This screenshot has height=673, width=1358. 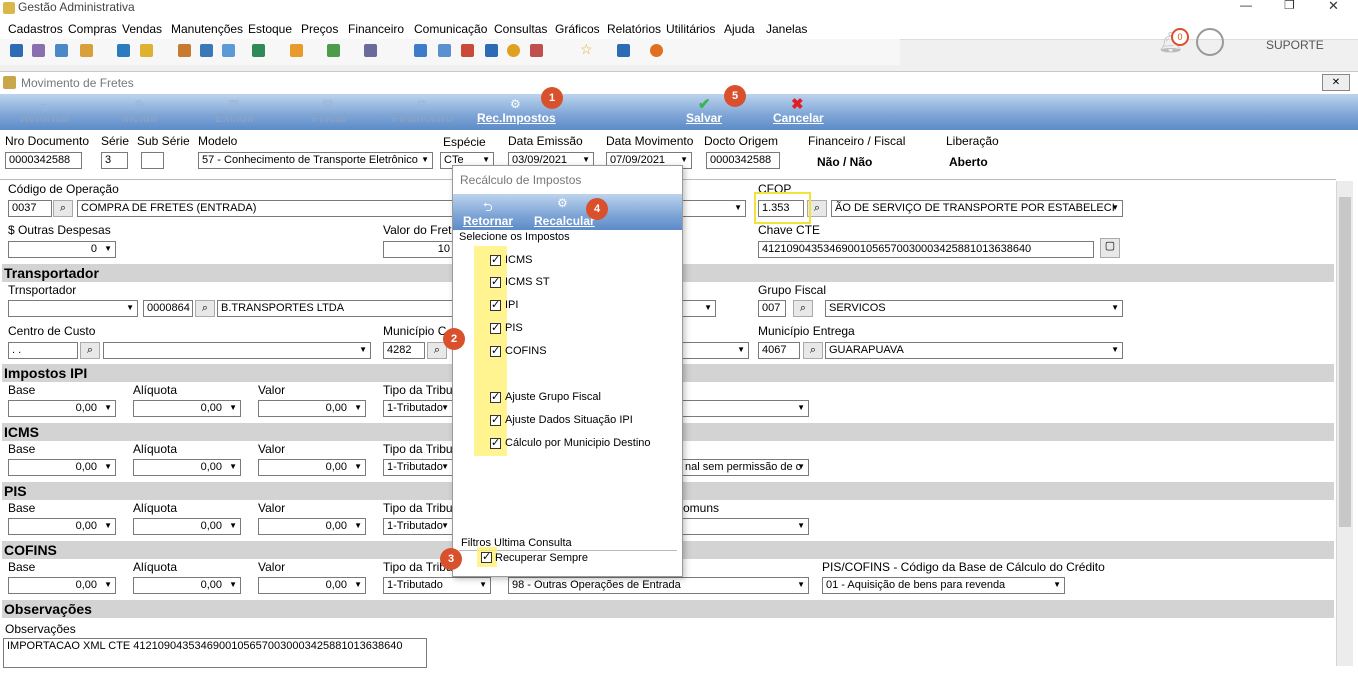 What do you see at coordinates (486, 557) in the screenshot?
I see `recuperar-sempre-checkbox: ✓` at bounding box center [486, 557].